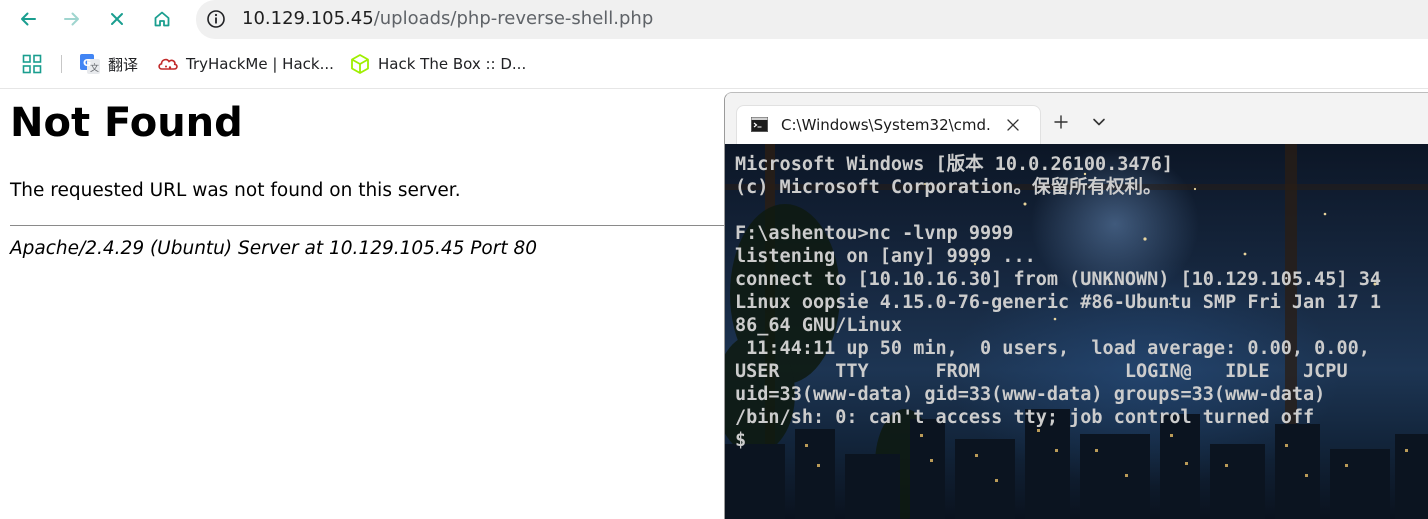 The height and width of the screenshot is (519, 1428). Describe the element at coordinates (1099, 122) in the screenshot. I see `chevron-down-icon` at that location.